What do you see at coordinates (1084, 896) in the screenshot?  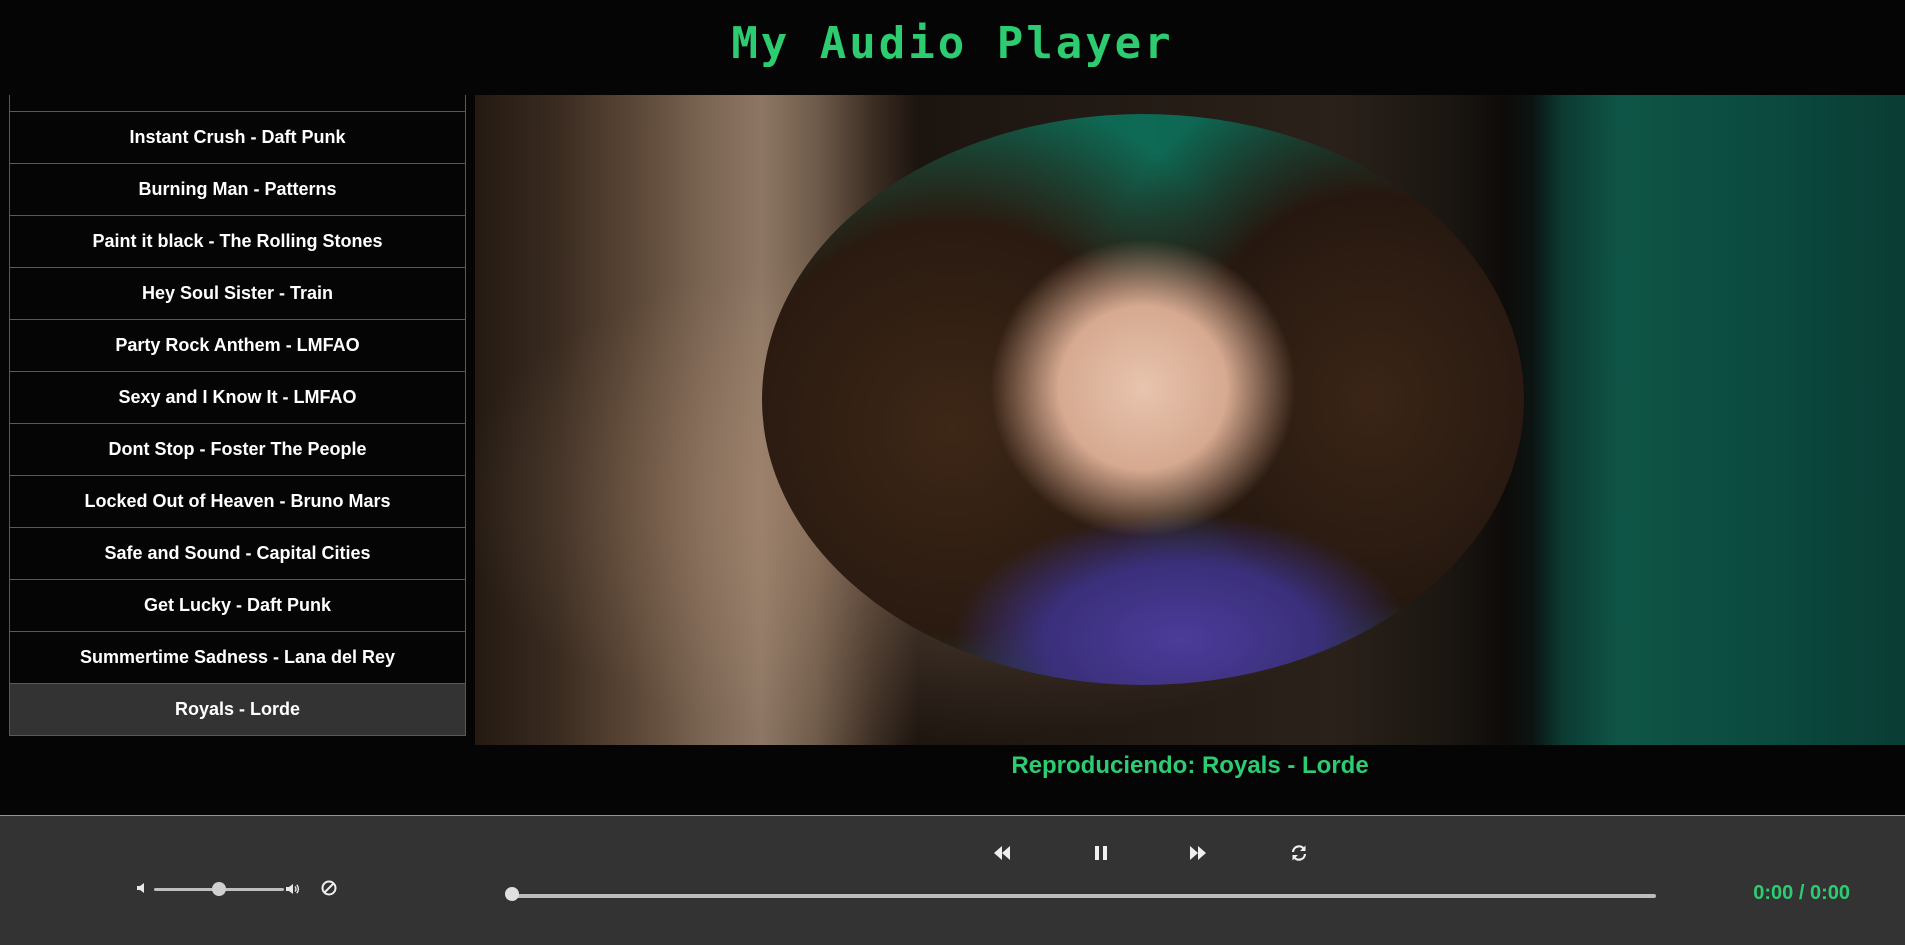 I see `seek-track` at bounding box center [1084, 896].